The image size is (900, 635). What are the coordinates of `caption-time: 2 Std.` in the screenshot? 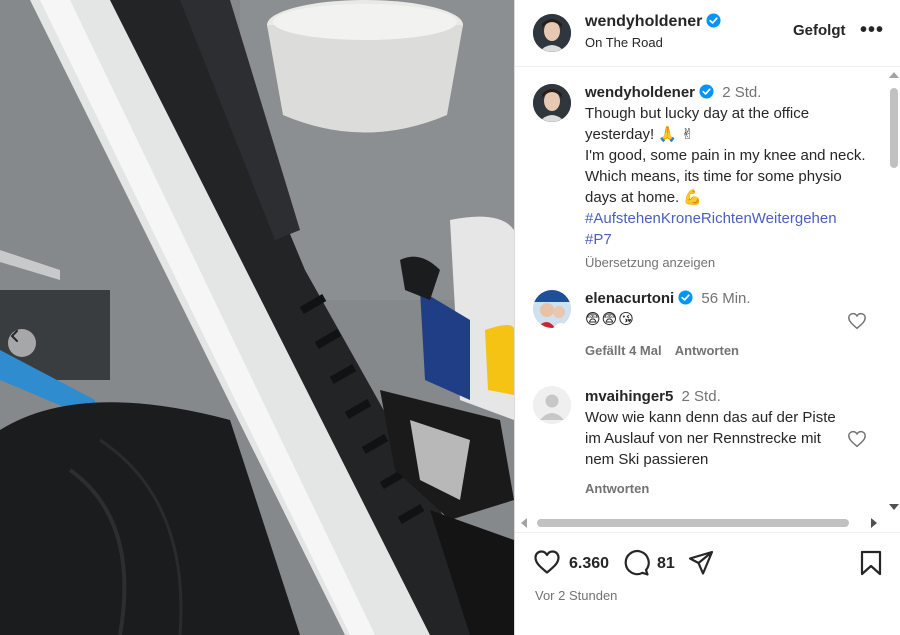 It's located at (742, 92).